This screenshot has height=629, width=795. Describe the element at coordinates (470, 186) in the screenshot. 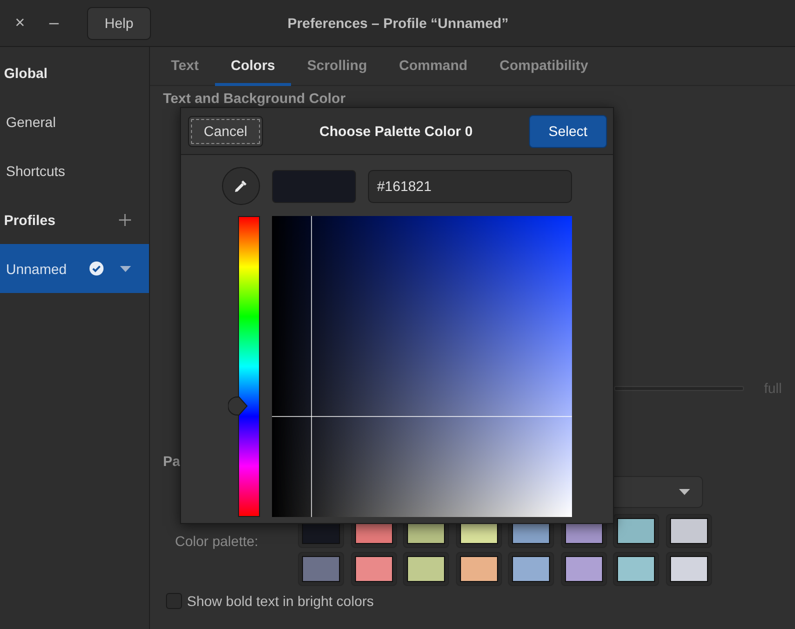

I see `hex-input-field: #161821` at that location.